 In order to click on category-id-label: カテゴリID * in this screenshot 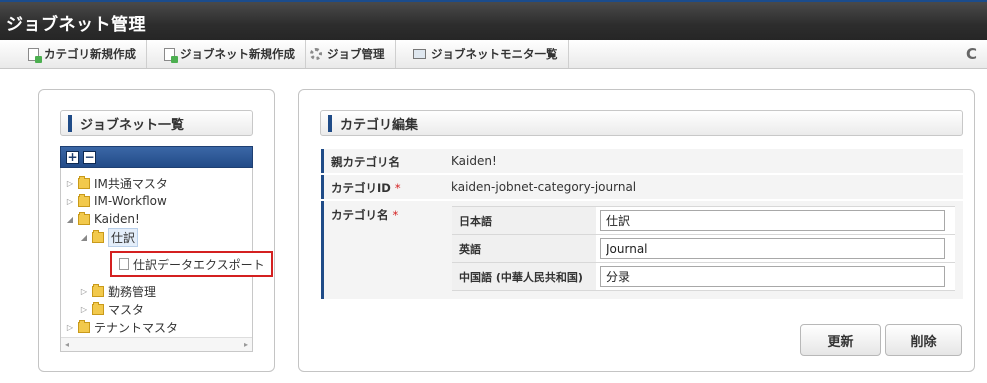, I will do `click(381, 187)`.